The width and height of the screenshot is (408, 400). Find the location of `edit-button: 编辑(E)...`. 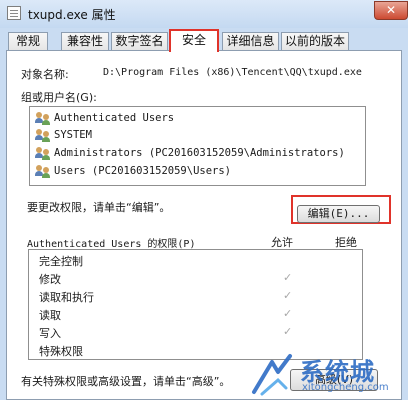

edit-button: 编辑(E)... is located at coordinates (338, 214).